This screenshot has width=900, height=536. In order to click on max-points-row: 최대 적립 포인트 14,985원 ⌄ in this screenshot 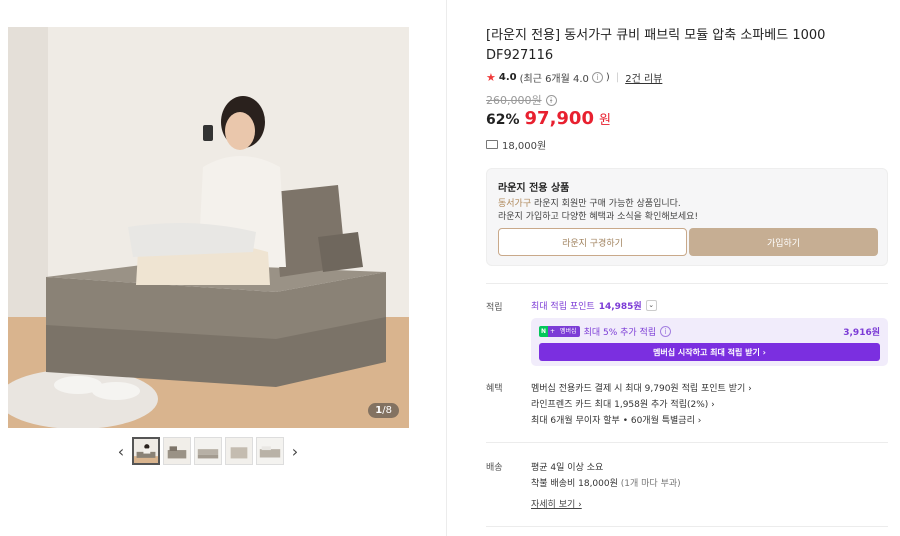, I will do `click(594, 305)`.